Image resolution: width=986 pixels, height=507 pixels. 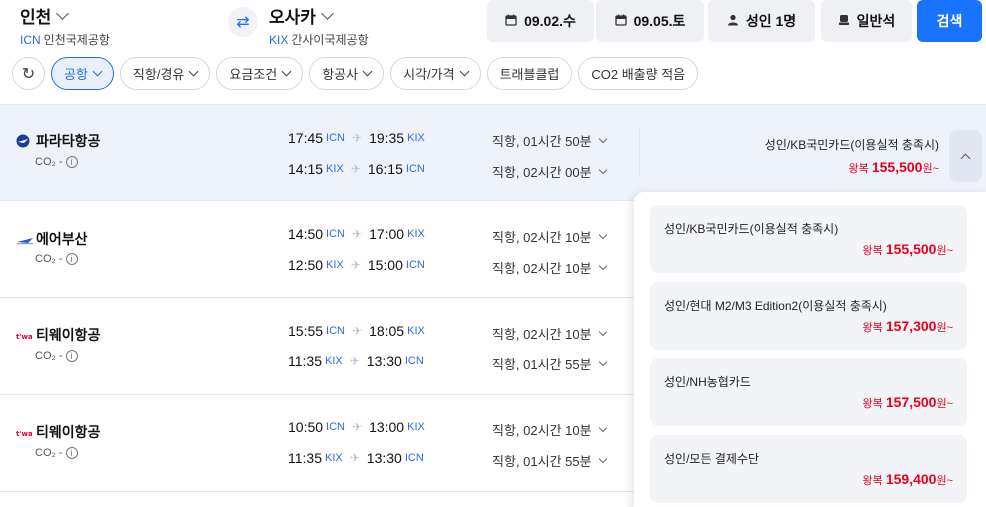 I want to click on filter-label: CO2 배출량 적음, so click(x=638, y=74).